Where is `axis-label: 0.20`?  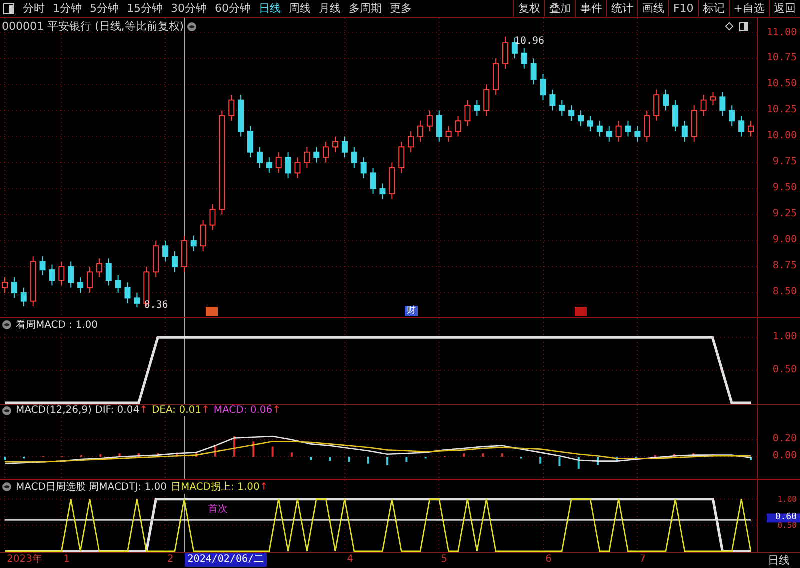
axis-label: 0.20 is located at coordinates (784, 439).